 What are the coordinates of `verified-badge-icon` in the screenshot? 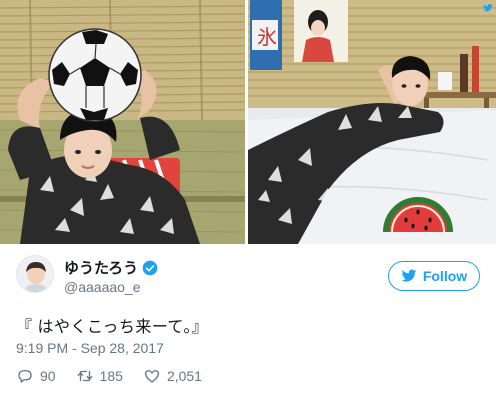 It's located at (150, 267).